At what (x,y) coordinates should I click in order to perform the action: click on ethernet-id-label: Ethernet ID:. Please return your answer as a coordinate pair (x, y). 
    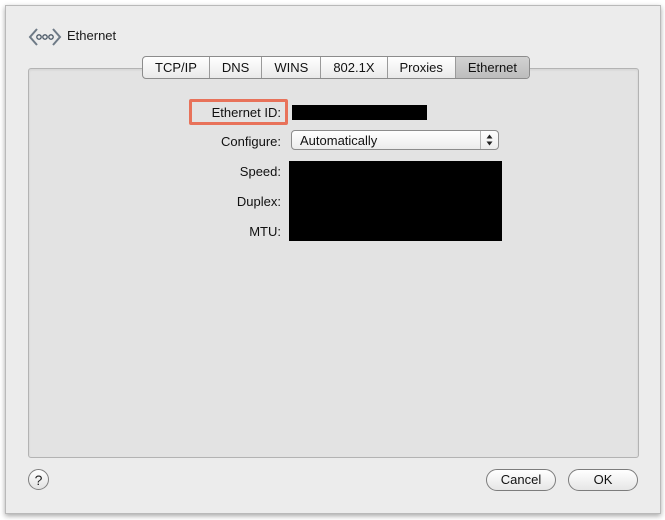
    Looking at the image, I should click on (246, 112).